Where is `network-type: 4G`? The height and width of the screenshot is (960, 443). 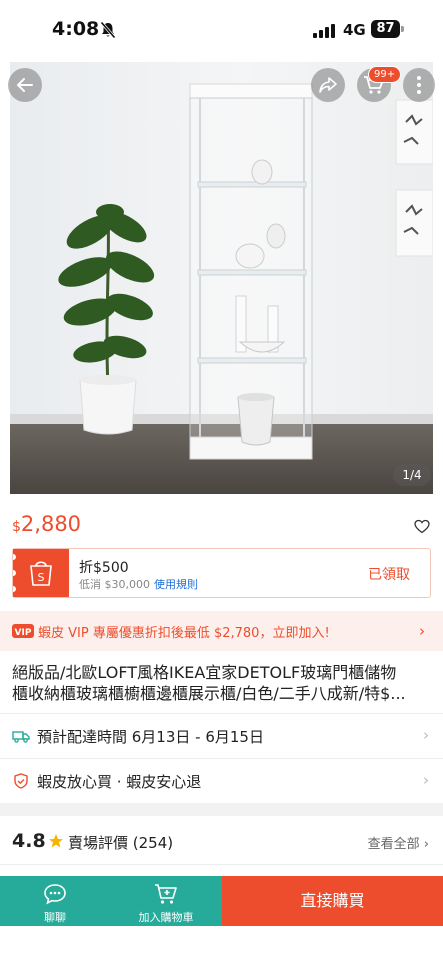 network-type: 4G is located at coordinates (354, 30).